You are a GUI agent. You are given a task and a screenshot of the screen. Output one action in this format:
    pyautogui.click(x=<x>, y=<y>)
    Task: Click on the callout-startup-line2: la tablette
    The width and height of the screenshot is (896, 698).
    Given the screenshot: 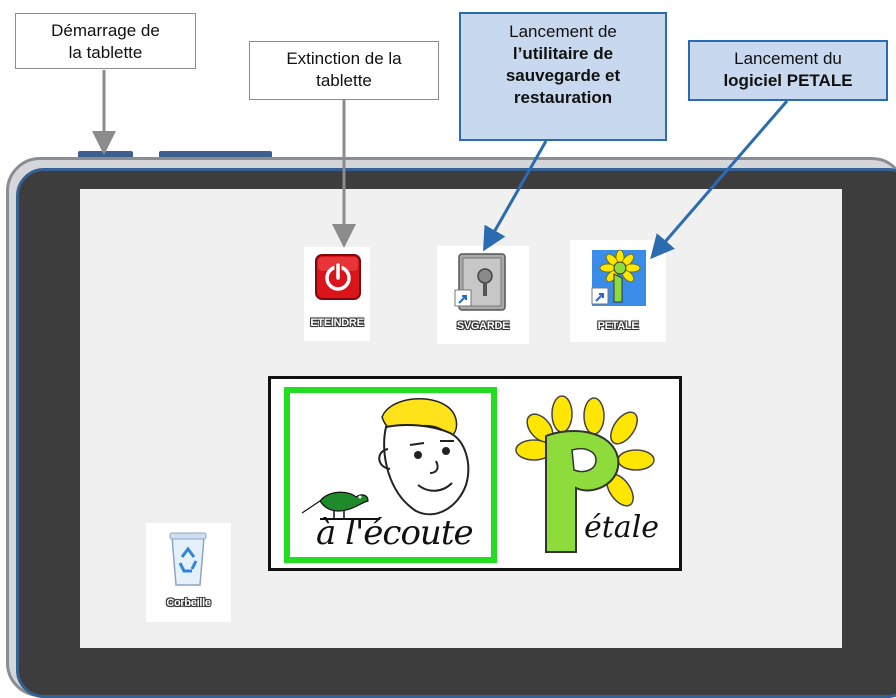 What is the action you would take?
    pyautogui.click(x=105, y=52)
    